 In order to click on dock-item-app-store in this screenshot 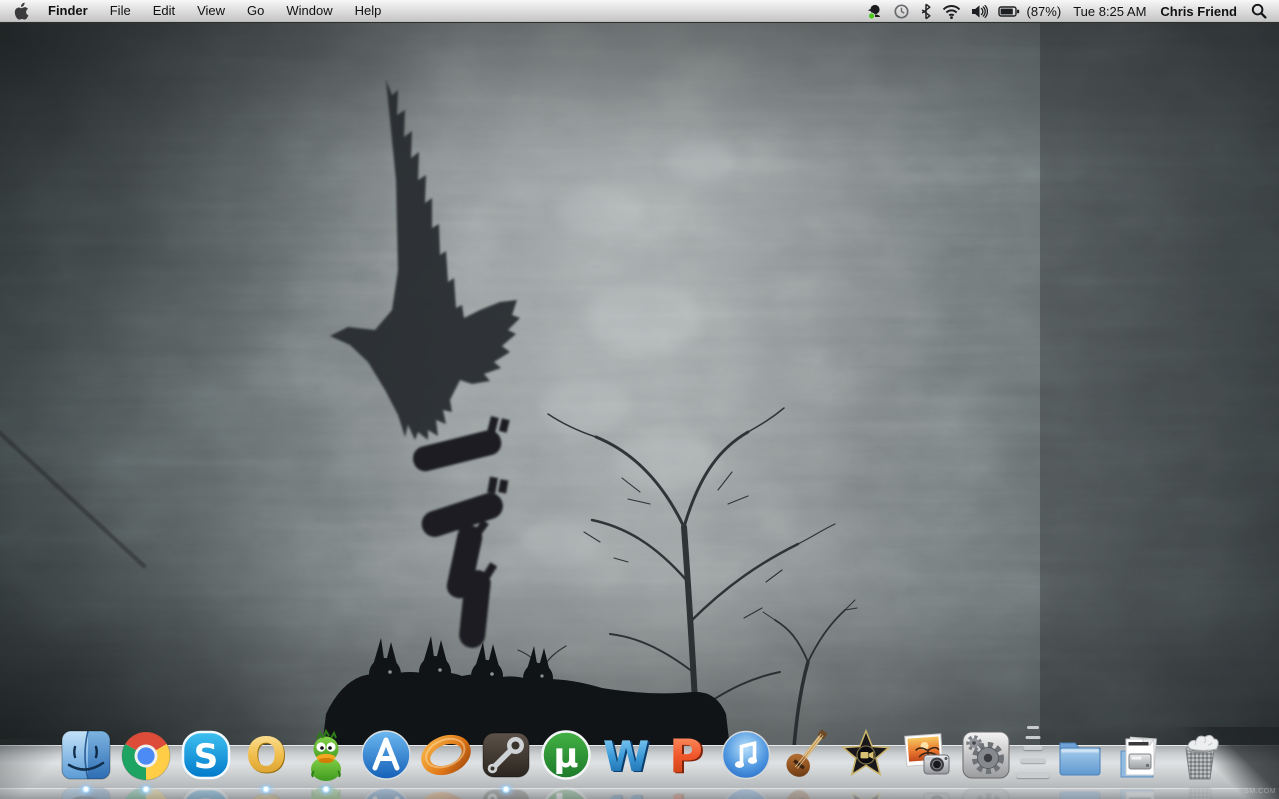, I will do `click(386, 763)`.